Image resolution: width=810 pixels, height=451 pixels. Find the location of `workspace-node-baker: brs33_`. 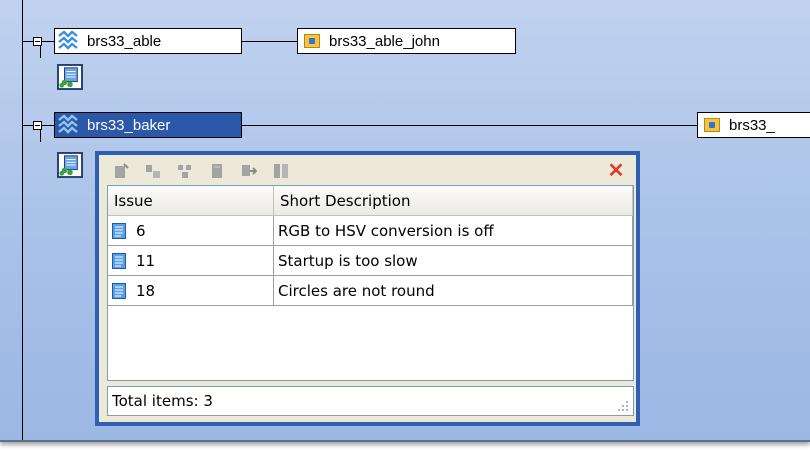

workspace-node-baker: brs33_ is located at coordinates (753, 125).